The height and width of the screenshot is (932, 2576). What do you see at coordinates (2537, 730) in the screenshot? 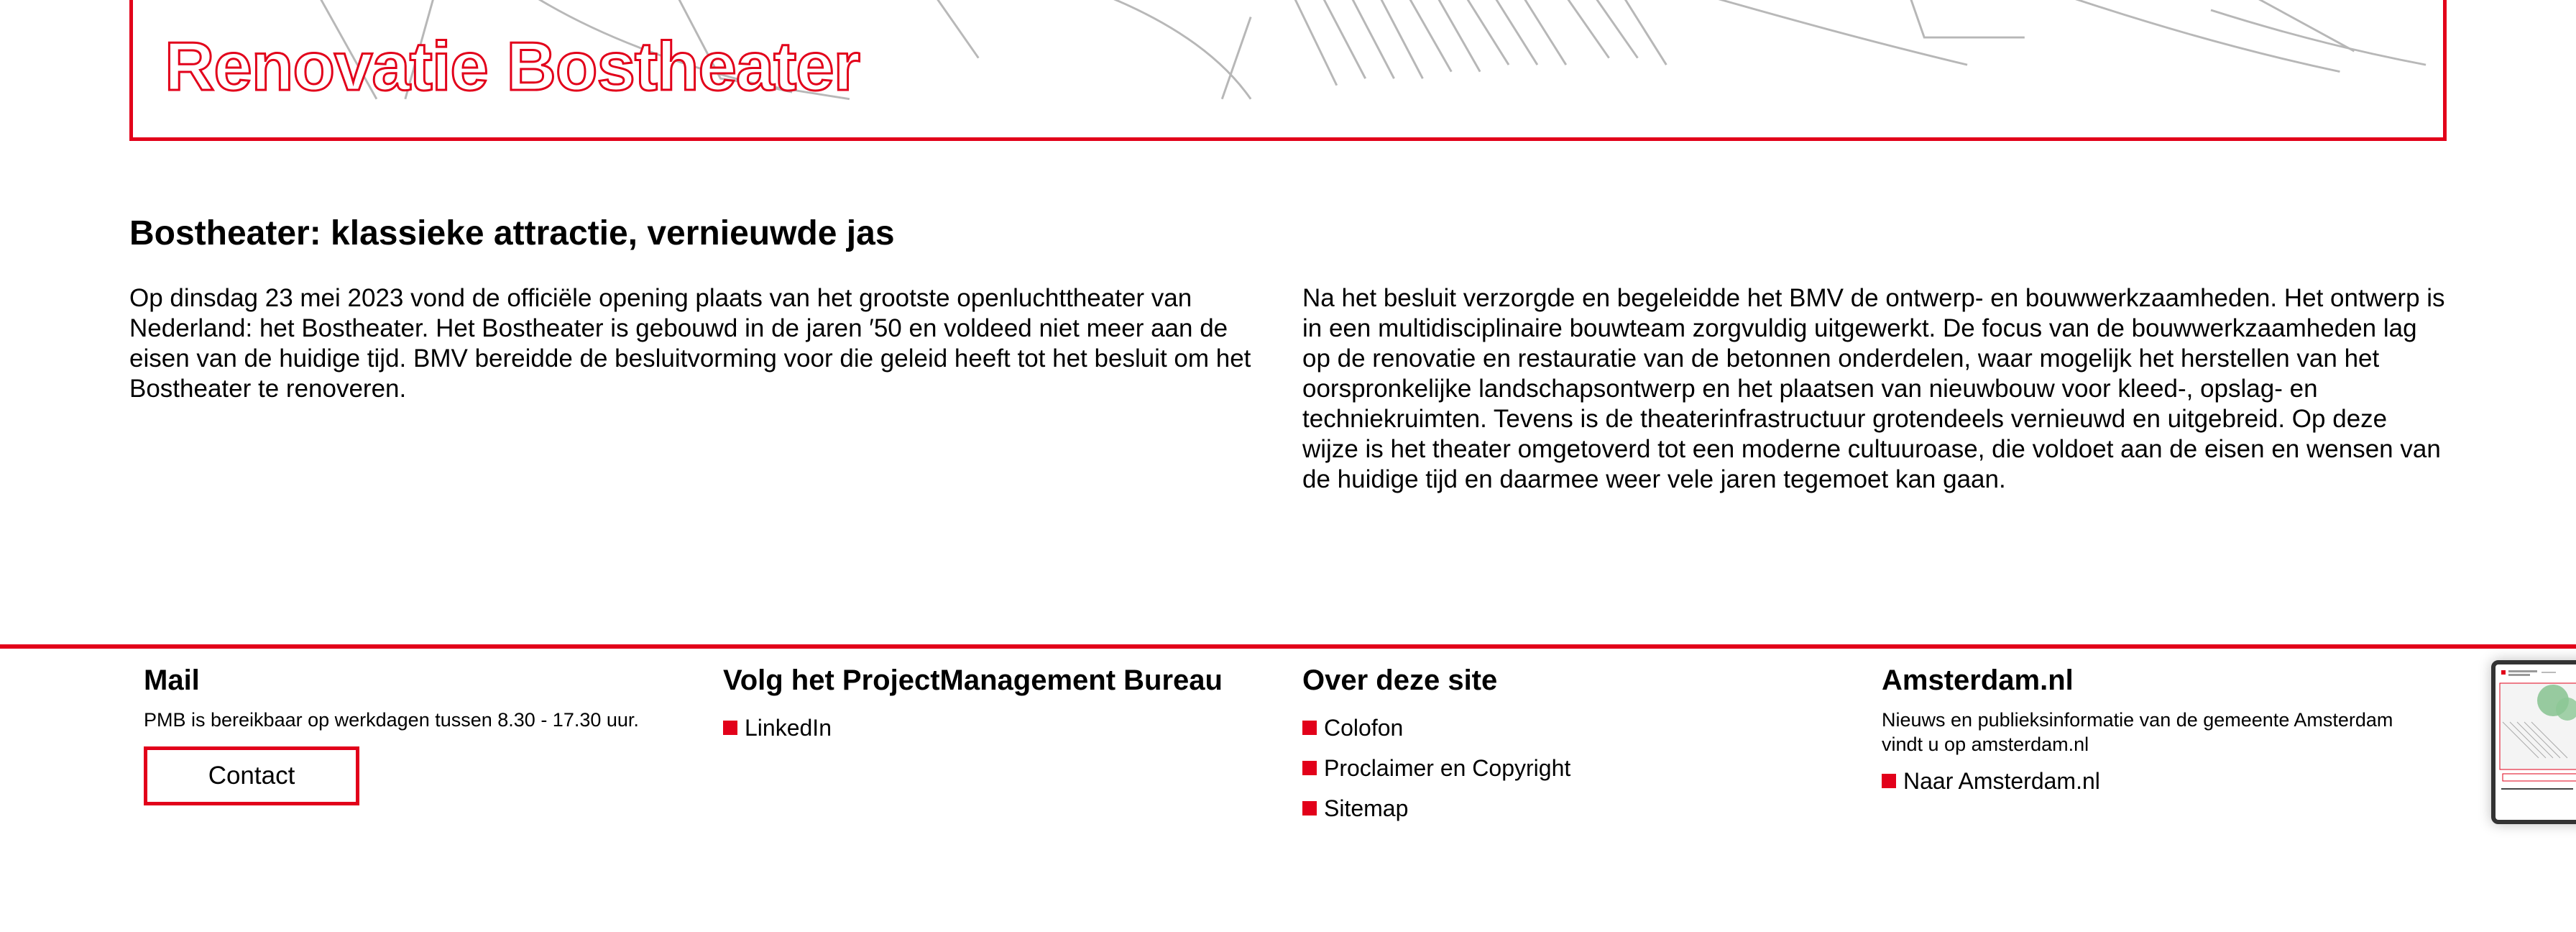
I see `thumbnail-image` at bounding box center [2537, 730].